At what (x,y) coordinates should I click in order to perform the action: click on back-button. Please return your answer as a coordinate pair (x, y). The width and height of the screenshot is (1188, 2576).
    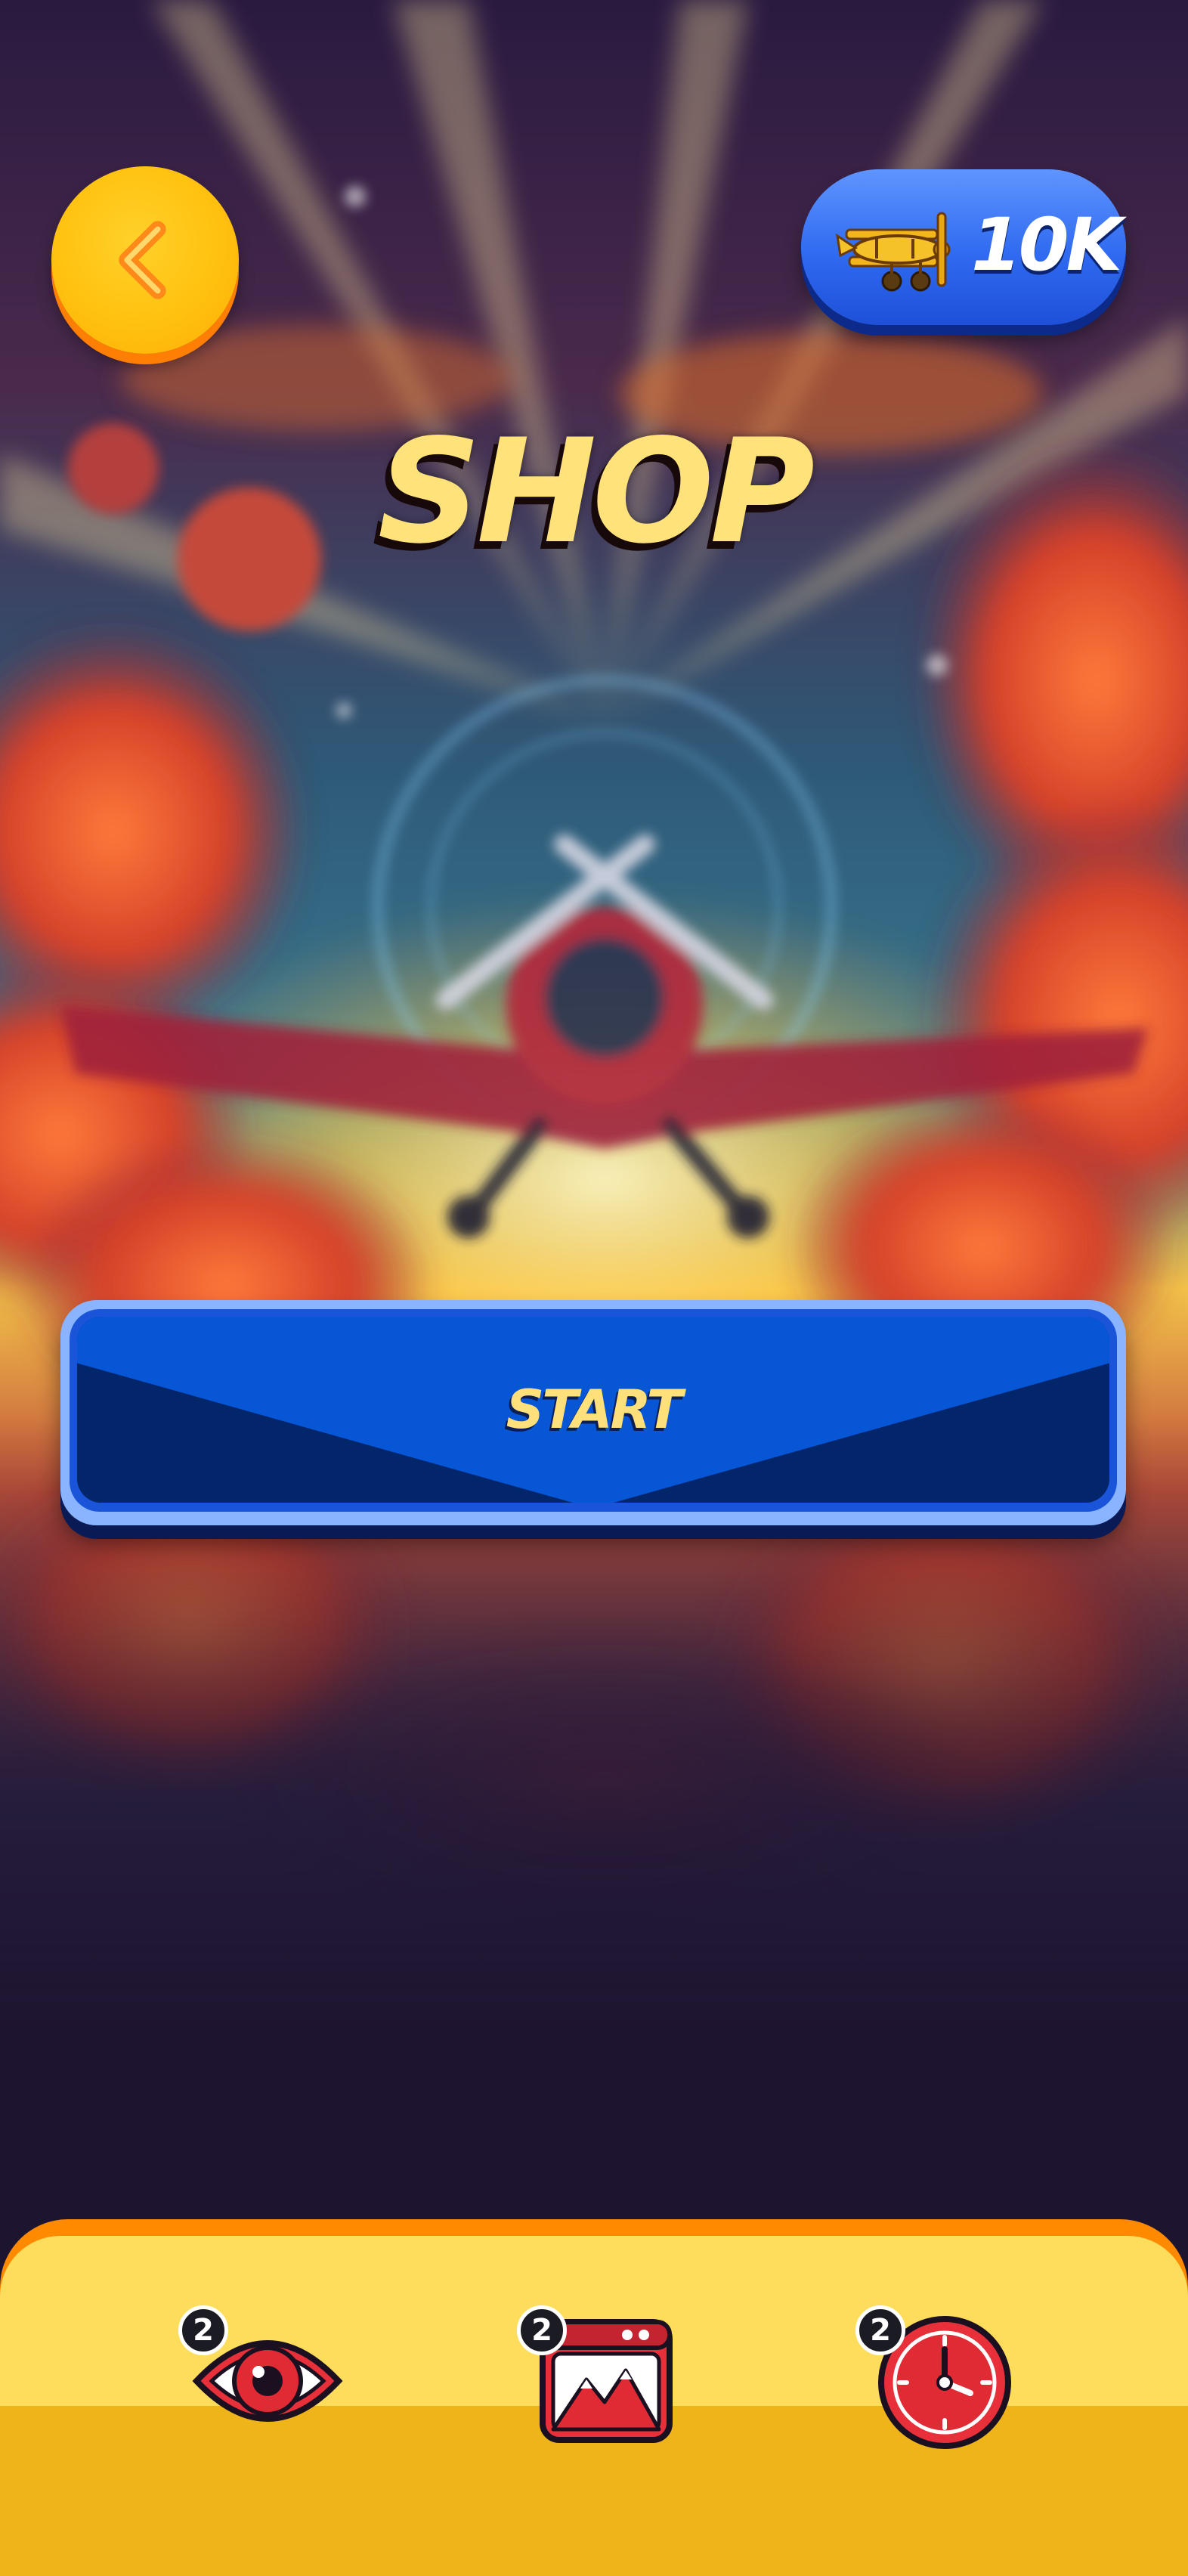
    Looking at the image, I should click on (145, 260).